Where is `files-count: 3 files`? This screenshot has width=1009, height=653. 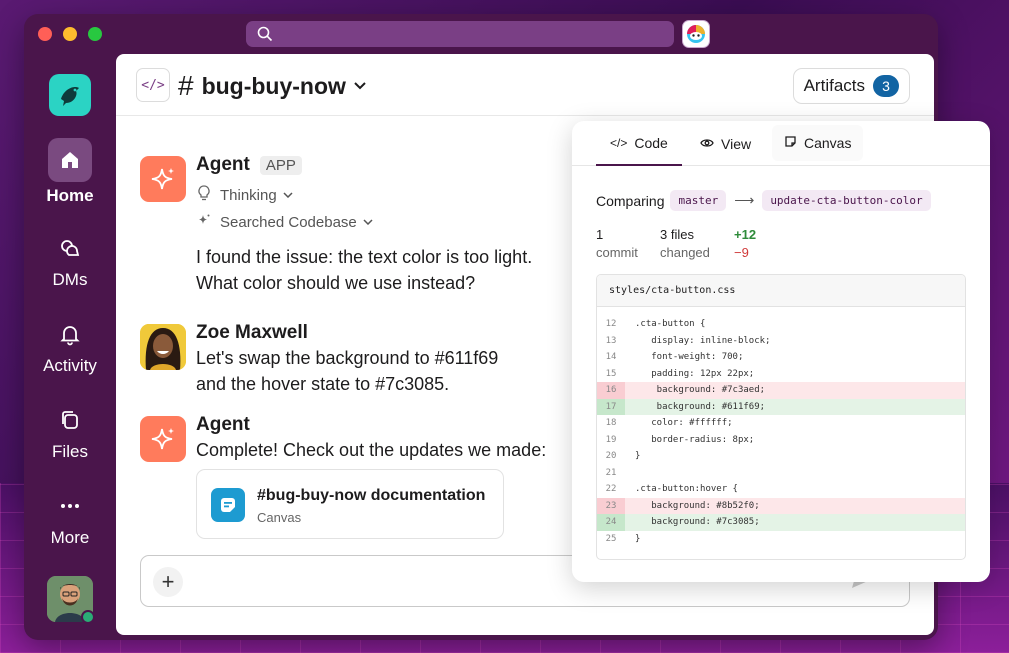
files-count: 3 files is located at coordinates (677, 234).